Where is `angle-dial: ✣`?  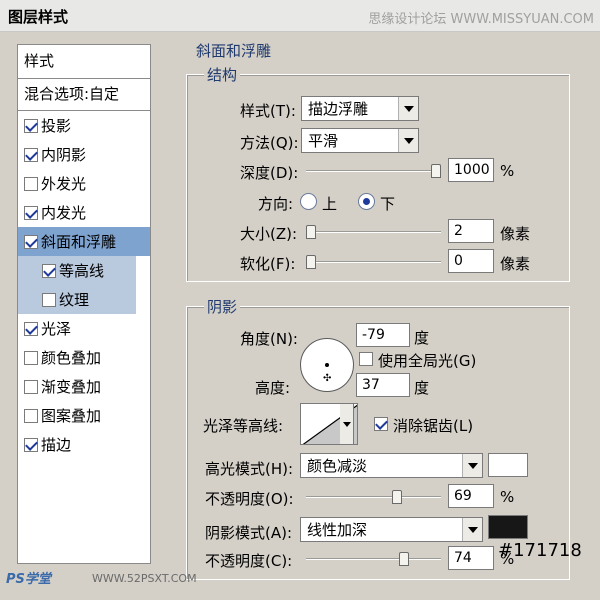 angle-dial: ✣ is located at coordinates (327, 365).